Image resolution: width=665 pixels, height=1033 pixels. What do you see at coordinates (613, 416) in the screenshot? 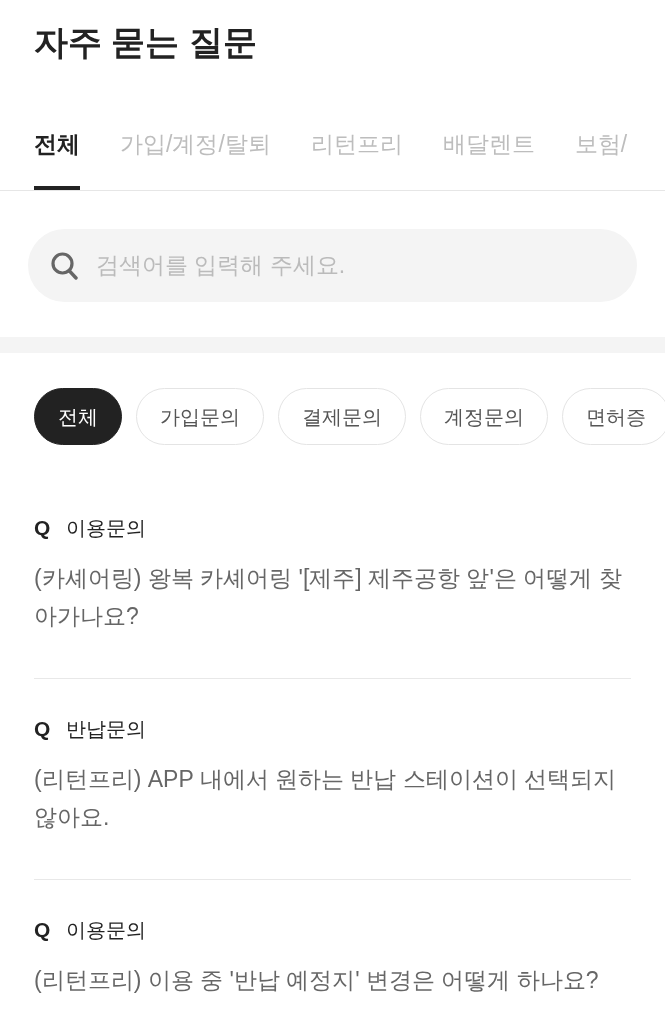
I see `filter-chip: 면허증` at bounding box center [613, 416].